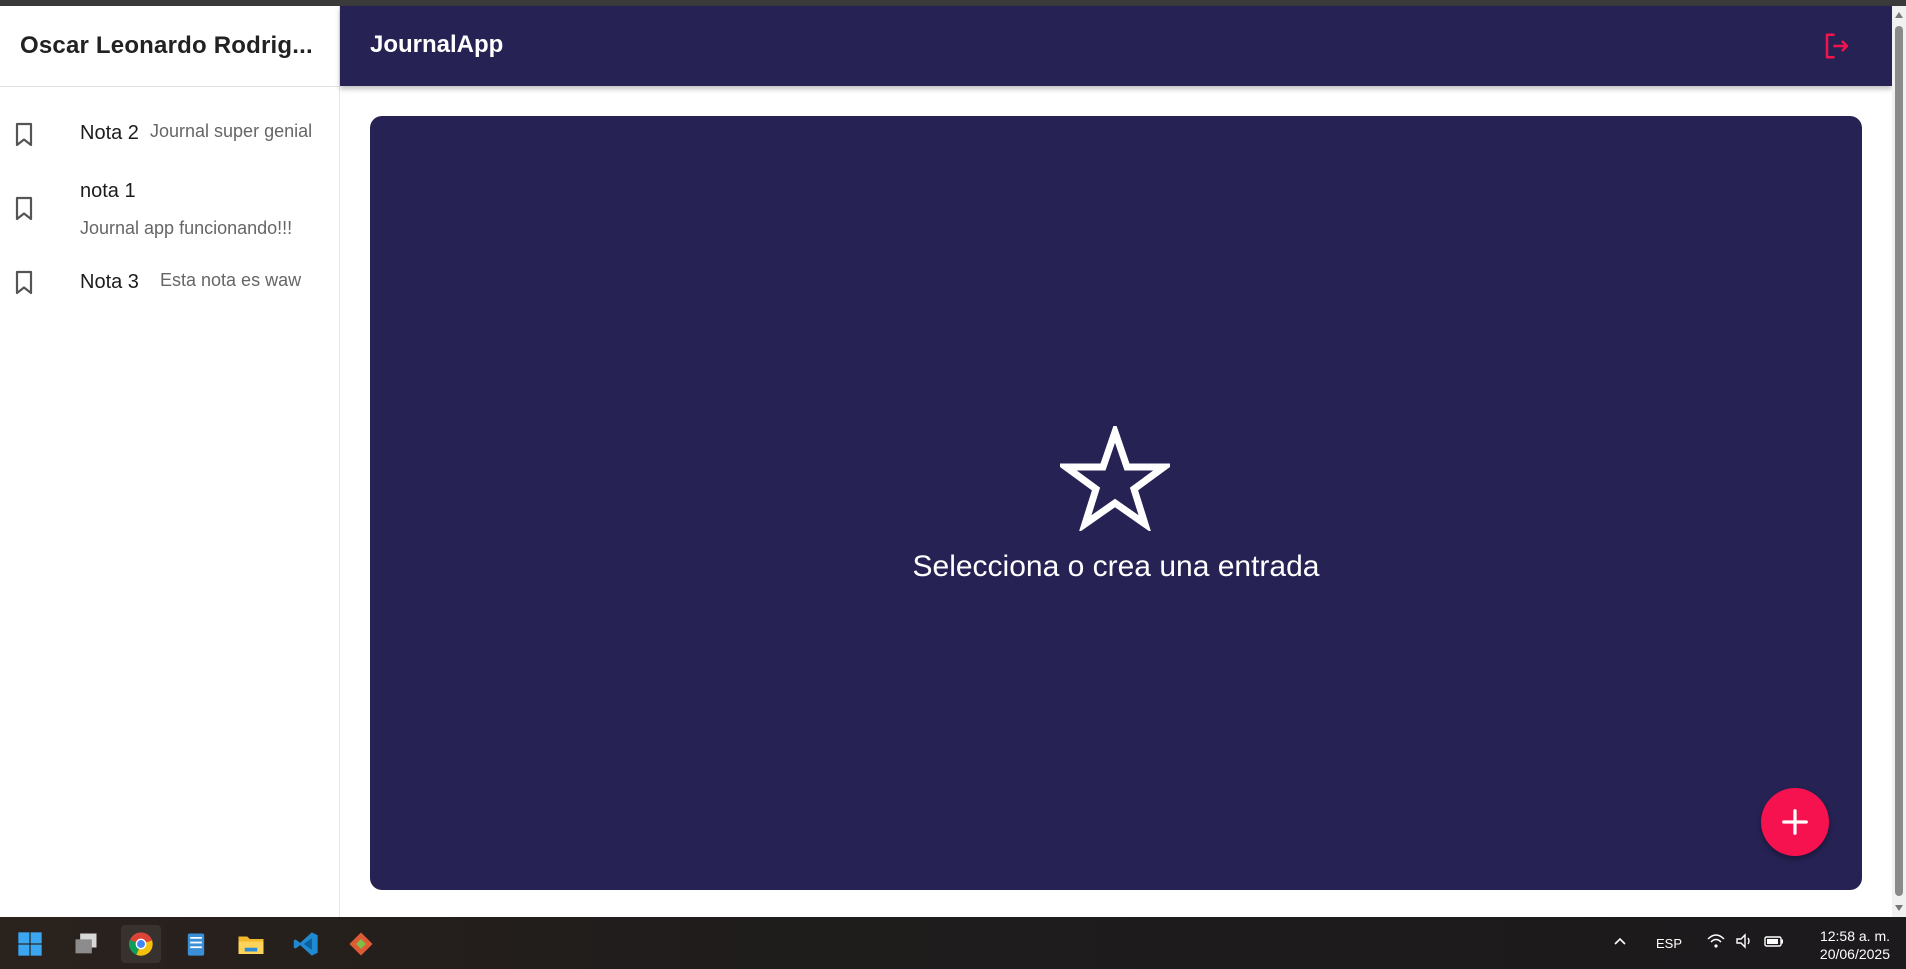  I want to click on note-body: Journal super genial, so click(231, 131).